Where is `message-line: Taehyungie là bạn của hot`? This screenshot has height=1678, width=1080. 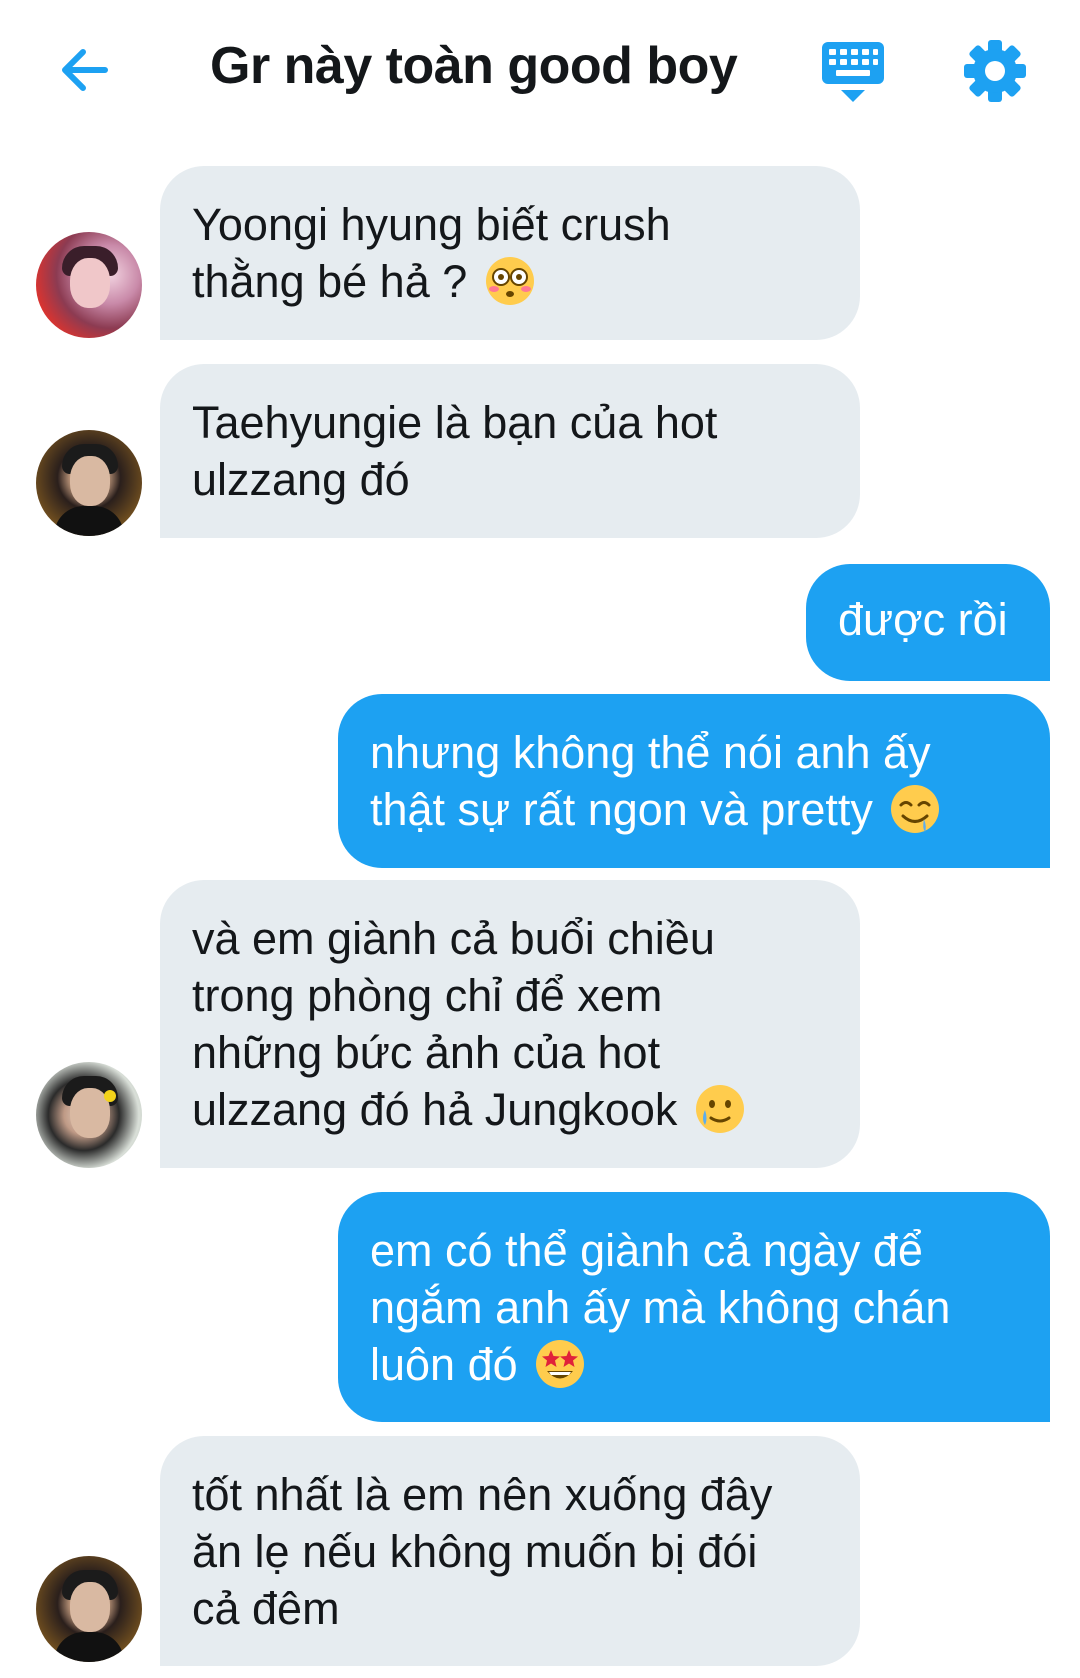 message-line: Taehyungie là bạn của hot is located at coordinates (455, 422).